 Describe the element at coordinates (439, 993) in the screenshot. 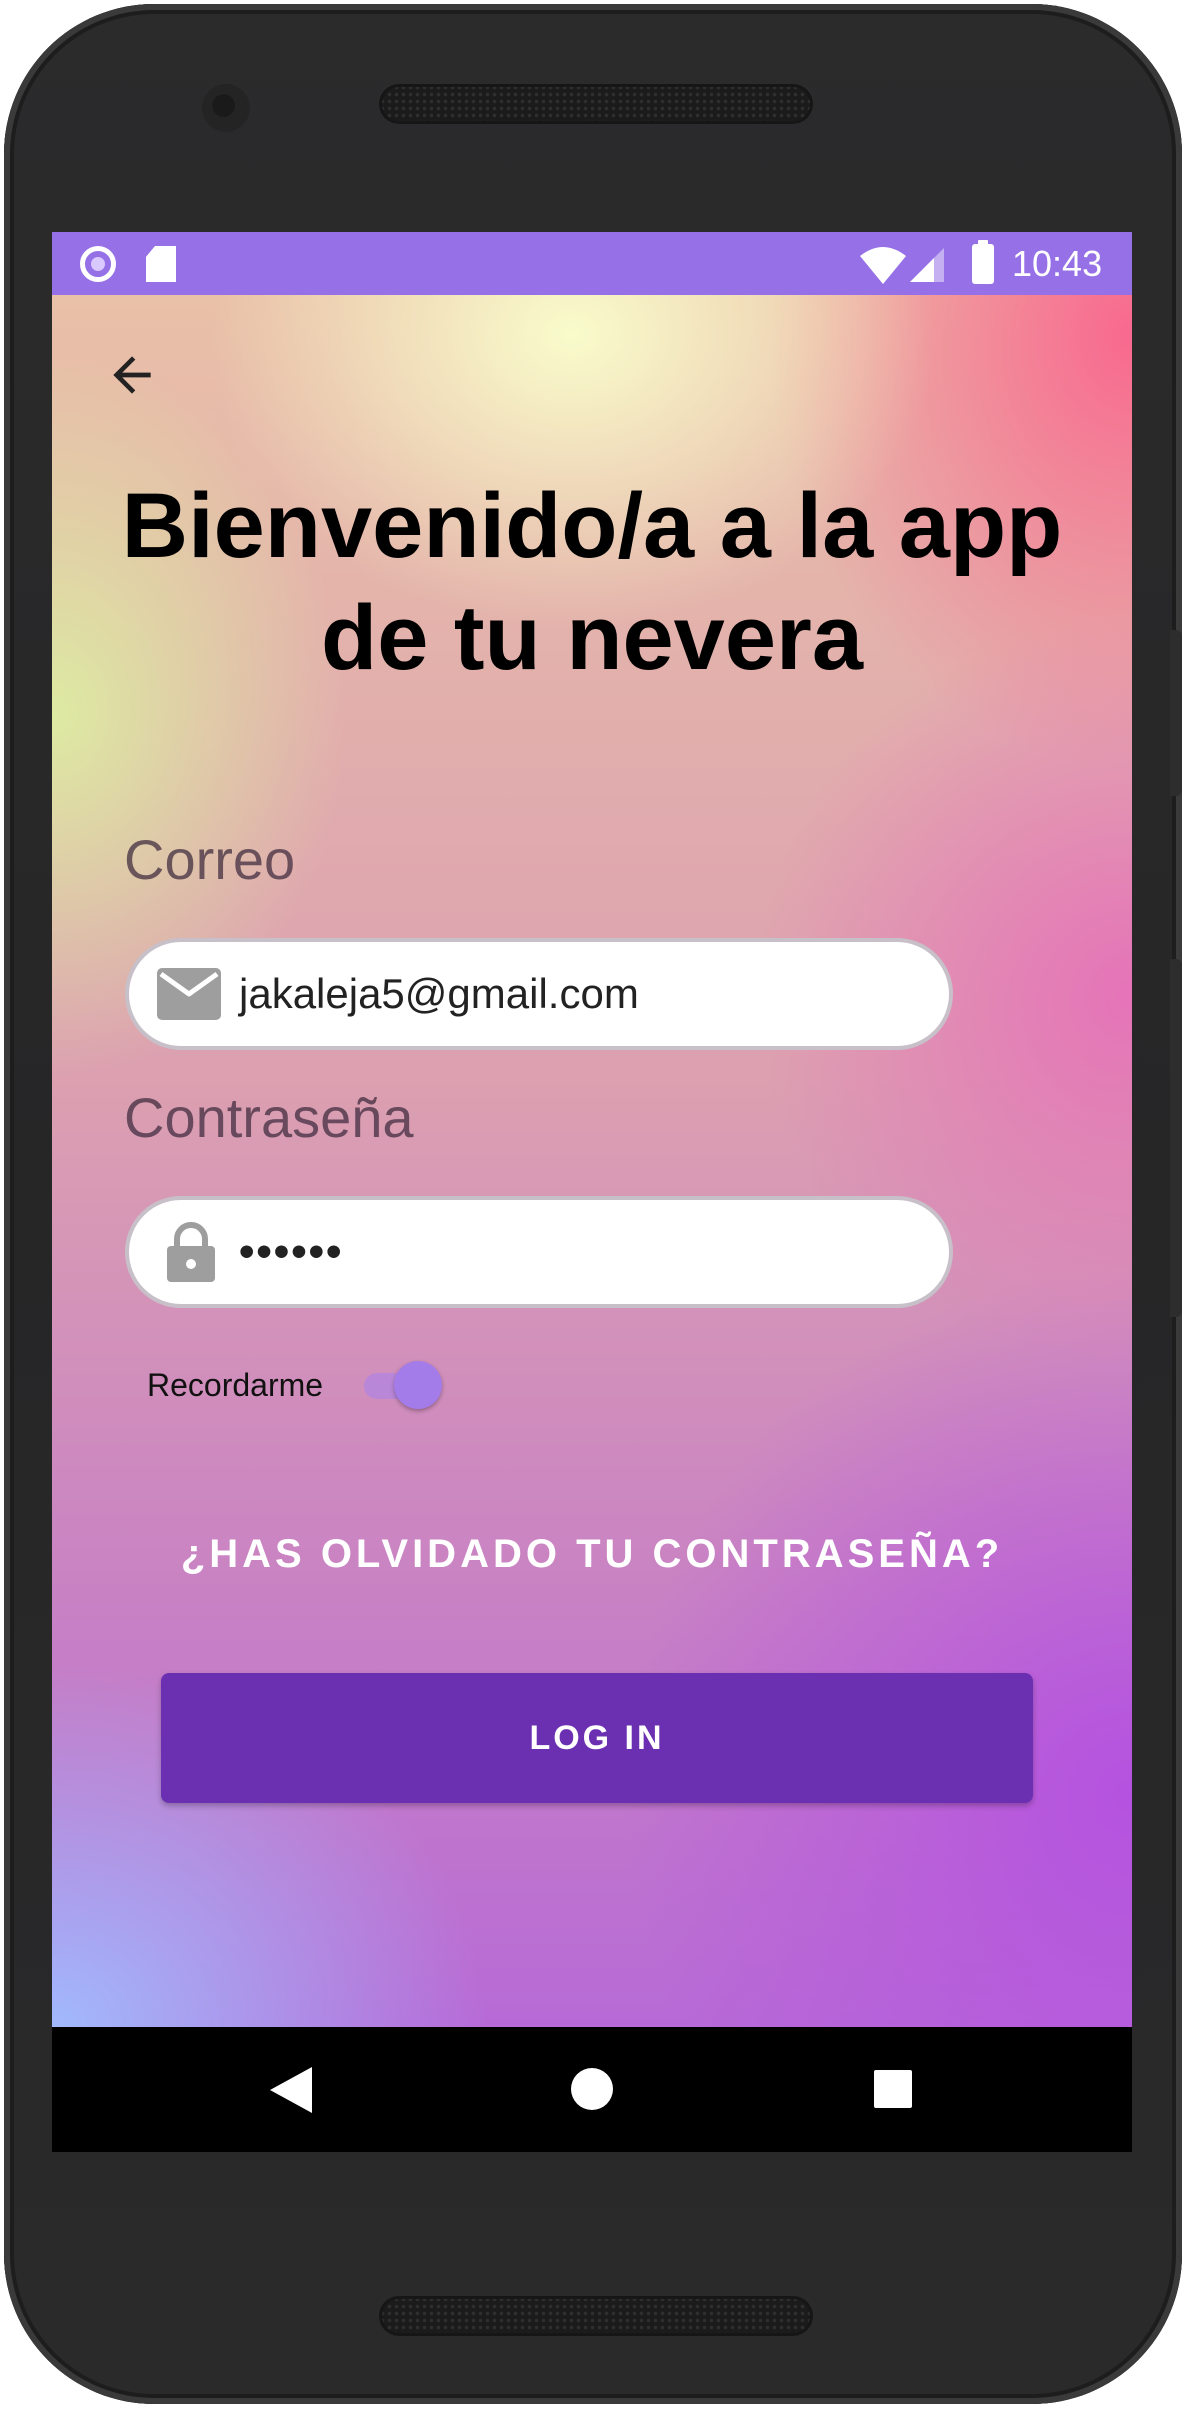

I see `email-value: jakaleja5@gmail.com` at that location.